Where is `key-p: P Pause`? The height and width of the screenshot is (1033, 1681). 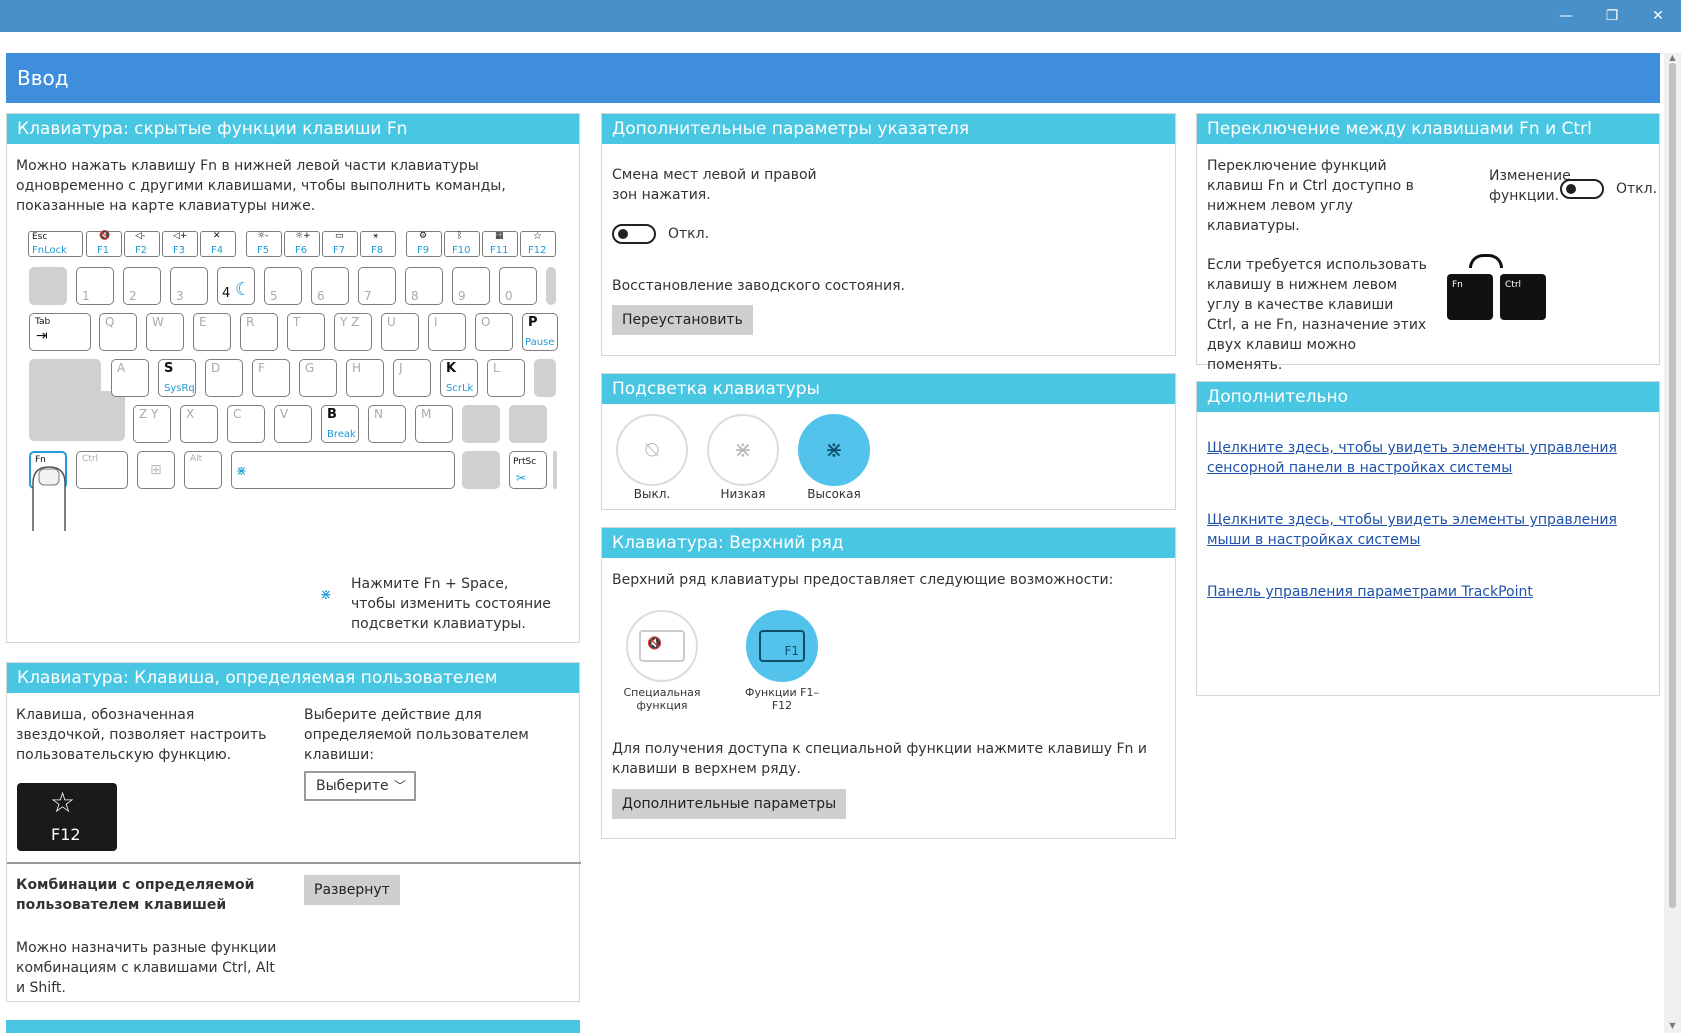 key-p: P Pause is located at coordinates (540, 332).